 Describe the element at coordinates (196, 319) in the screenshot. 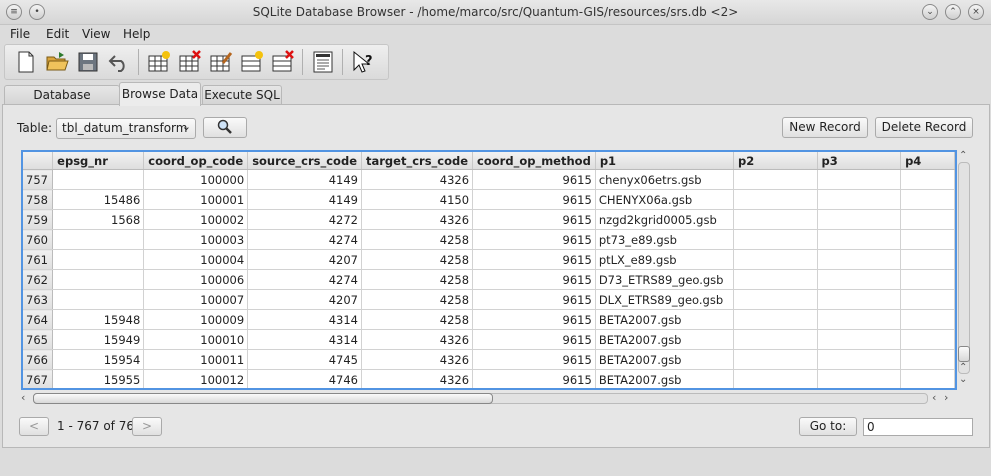

I see `cell-coord-op-code: 100009` at that location.